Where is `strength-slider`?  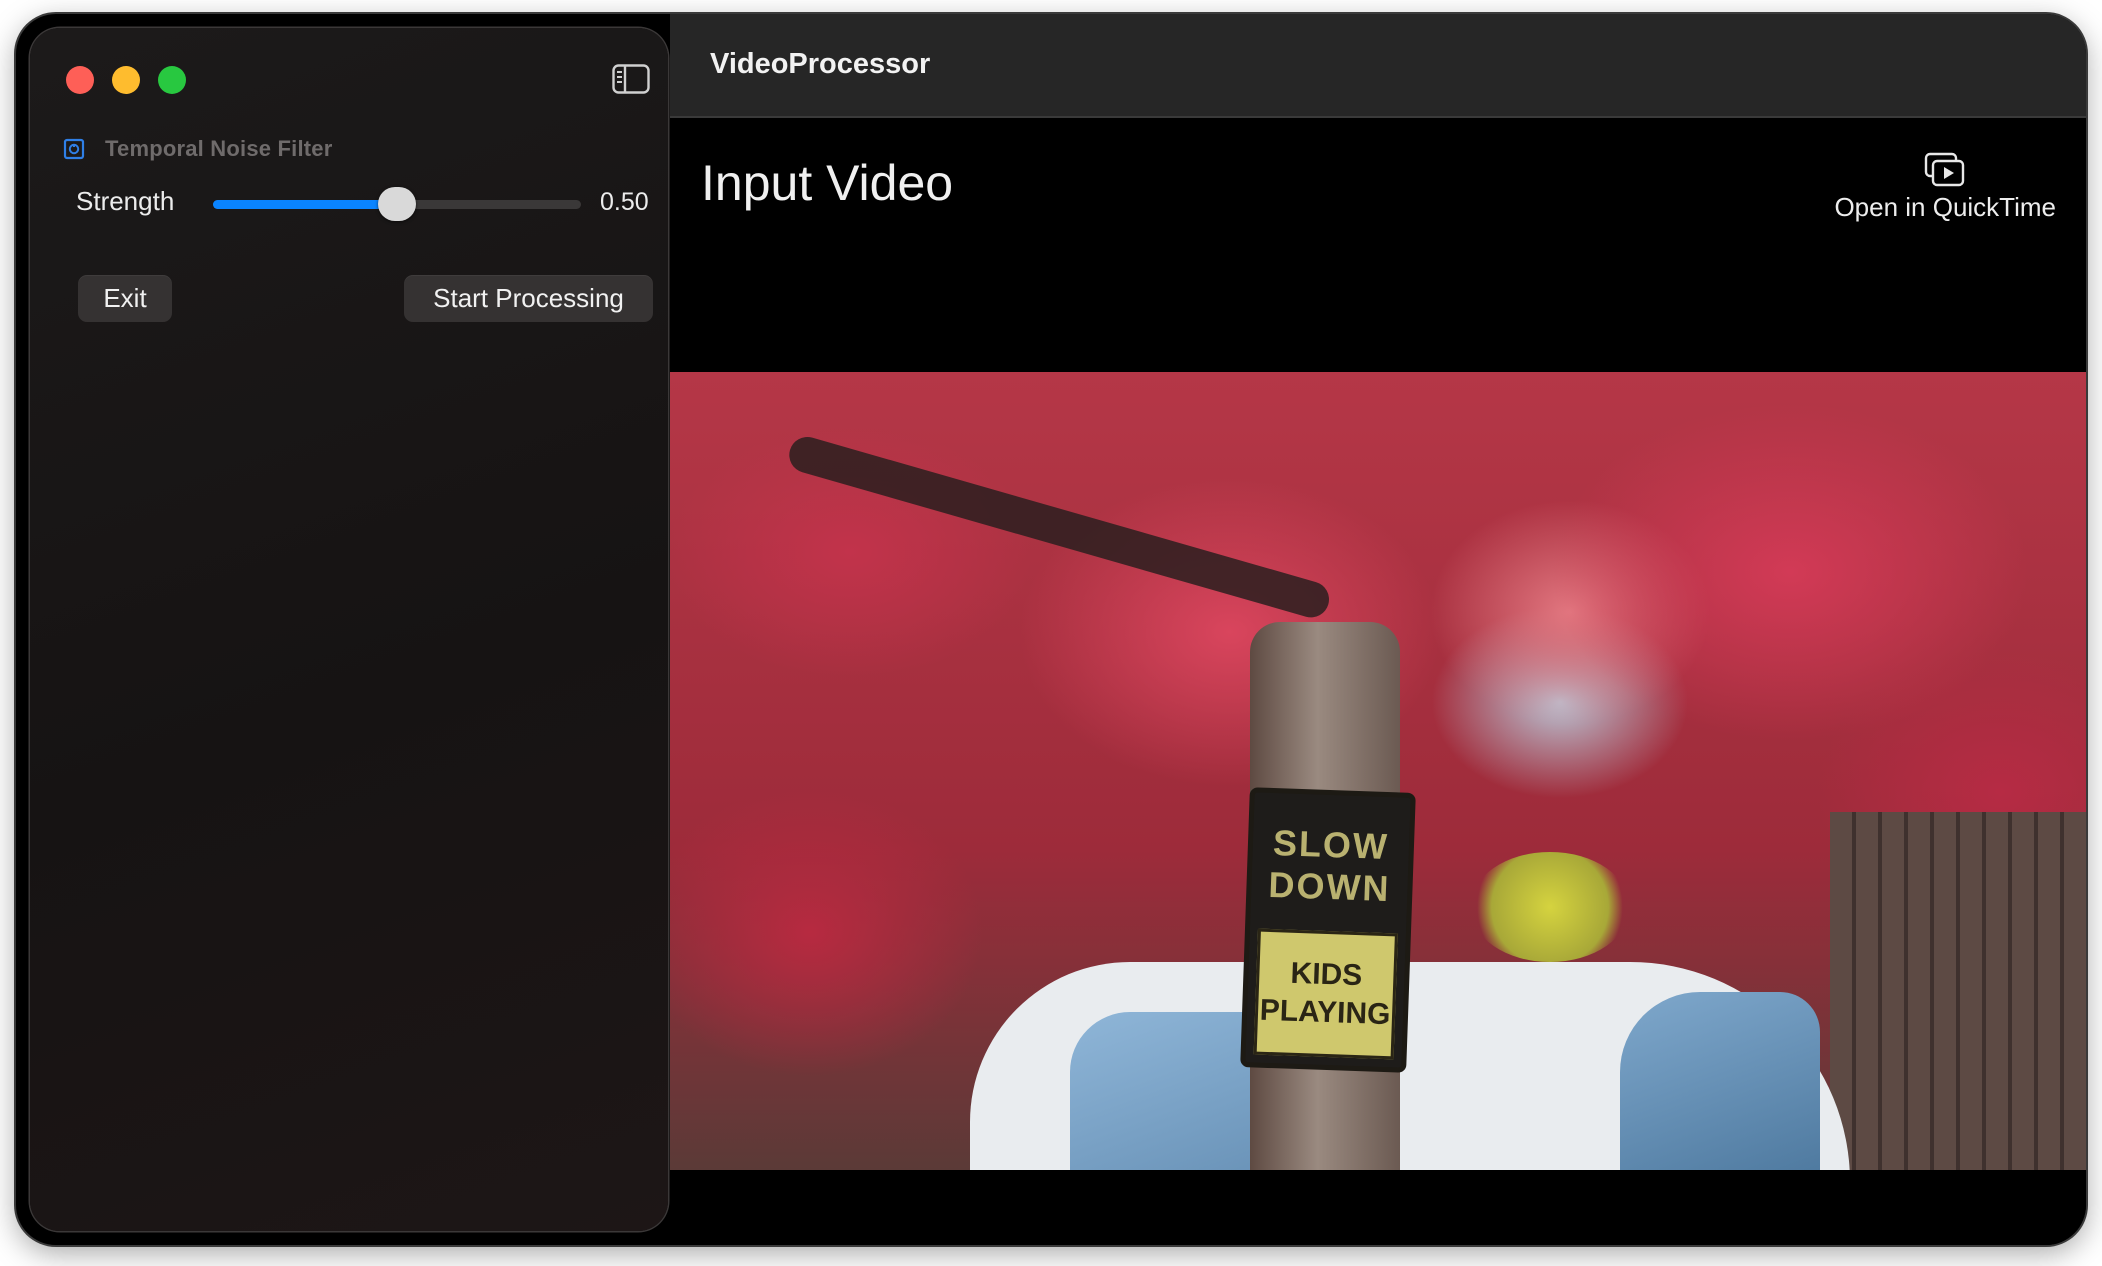
strength-slider is located at coordinates (397, 204).